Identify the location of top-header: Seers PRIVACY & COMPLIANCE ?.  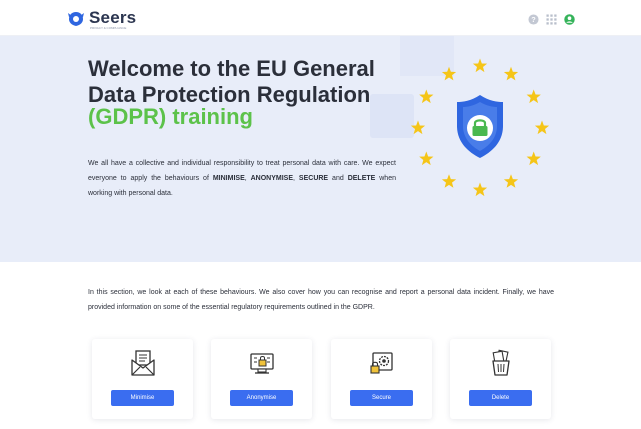
(320, 18).